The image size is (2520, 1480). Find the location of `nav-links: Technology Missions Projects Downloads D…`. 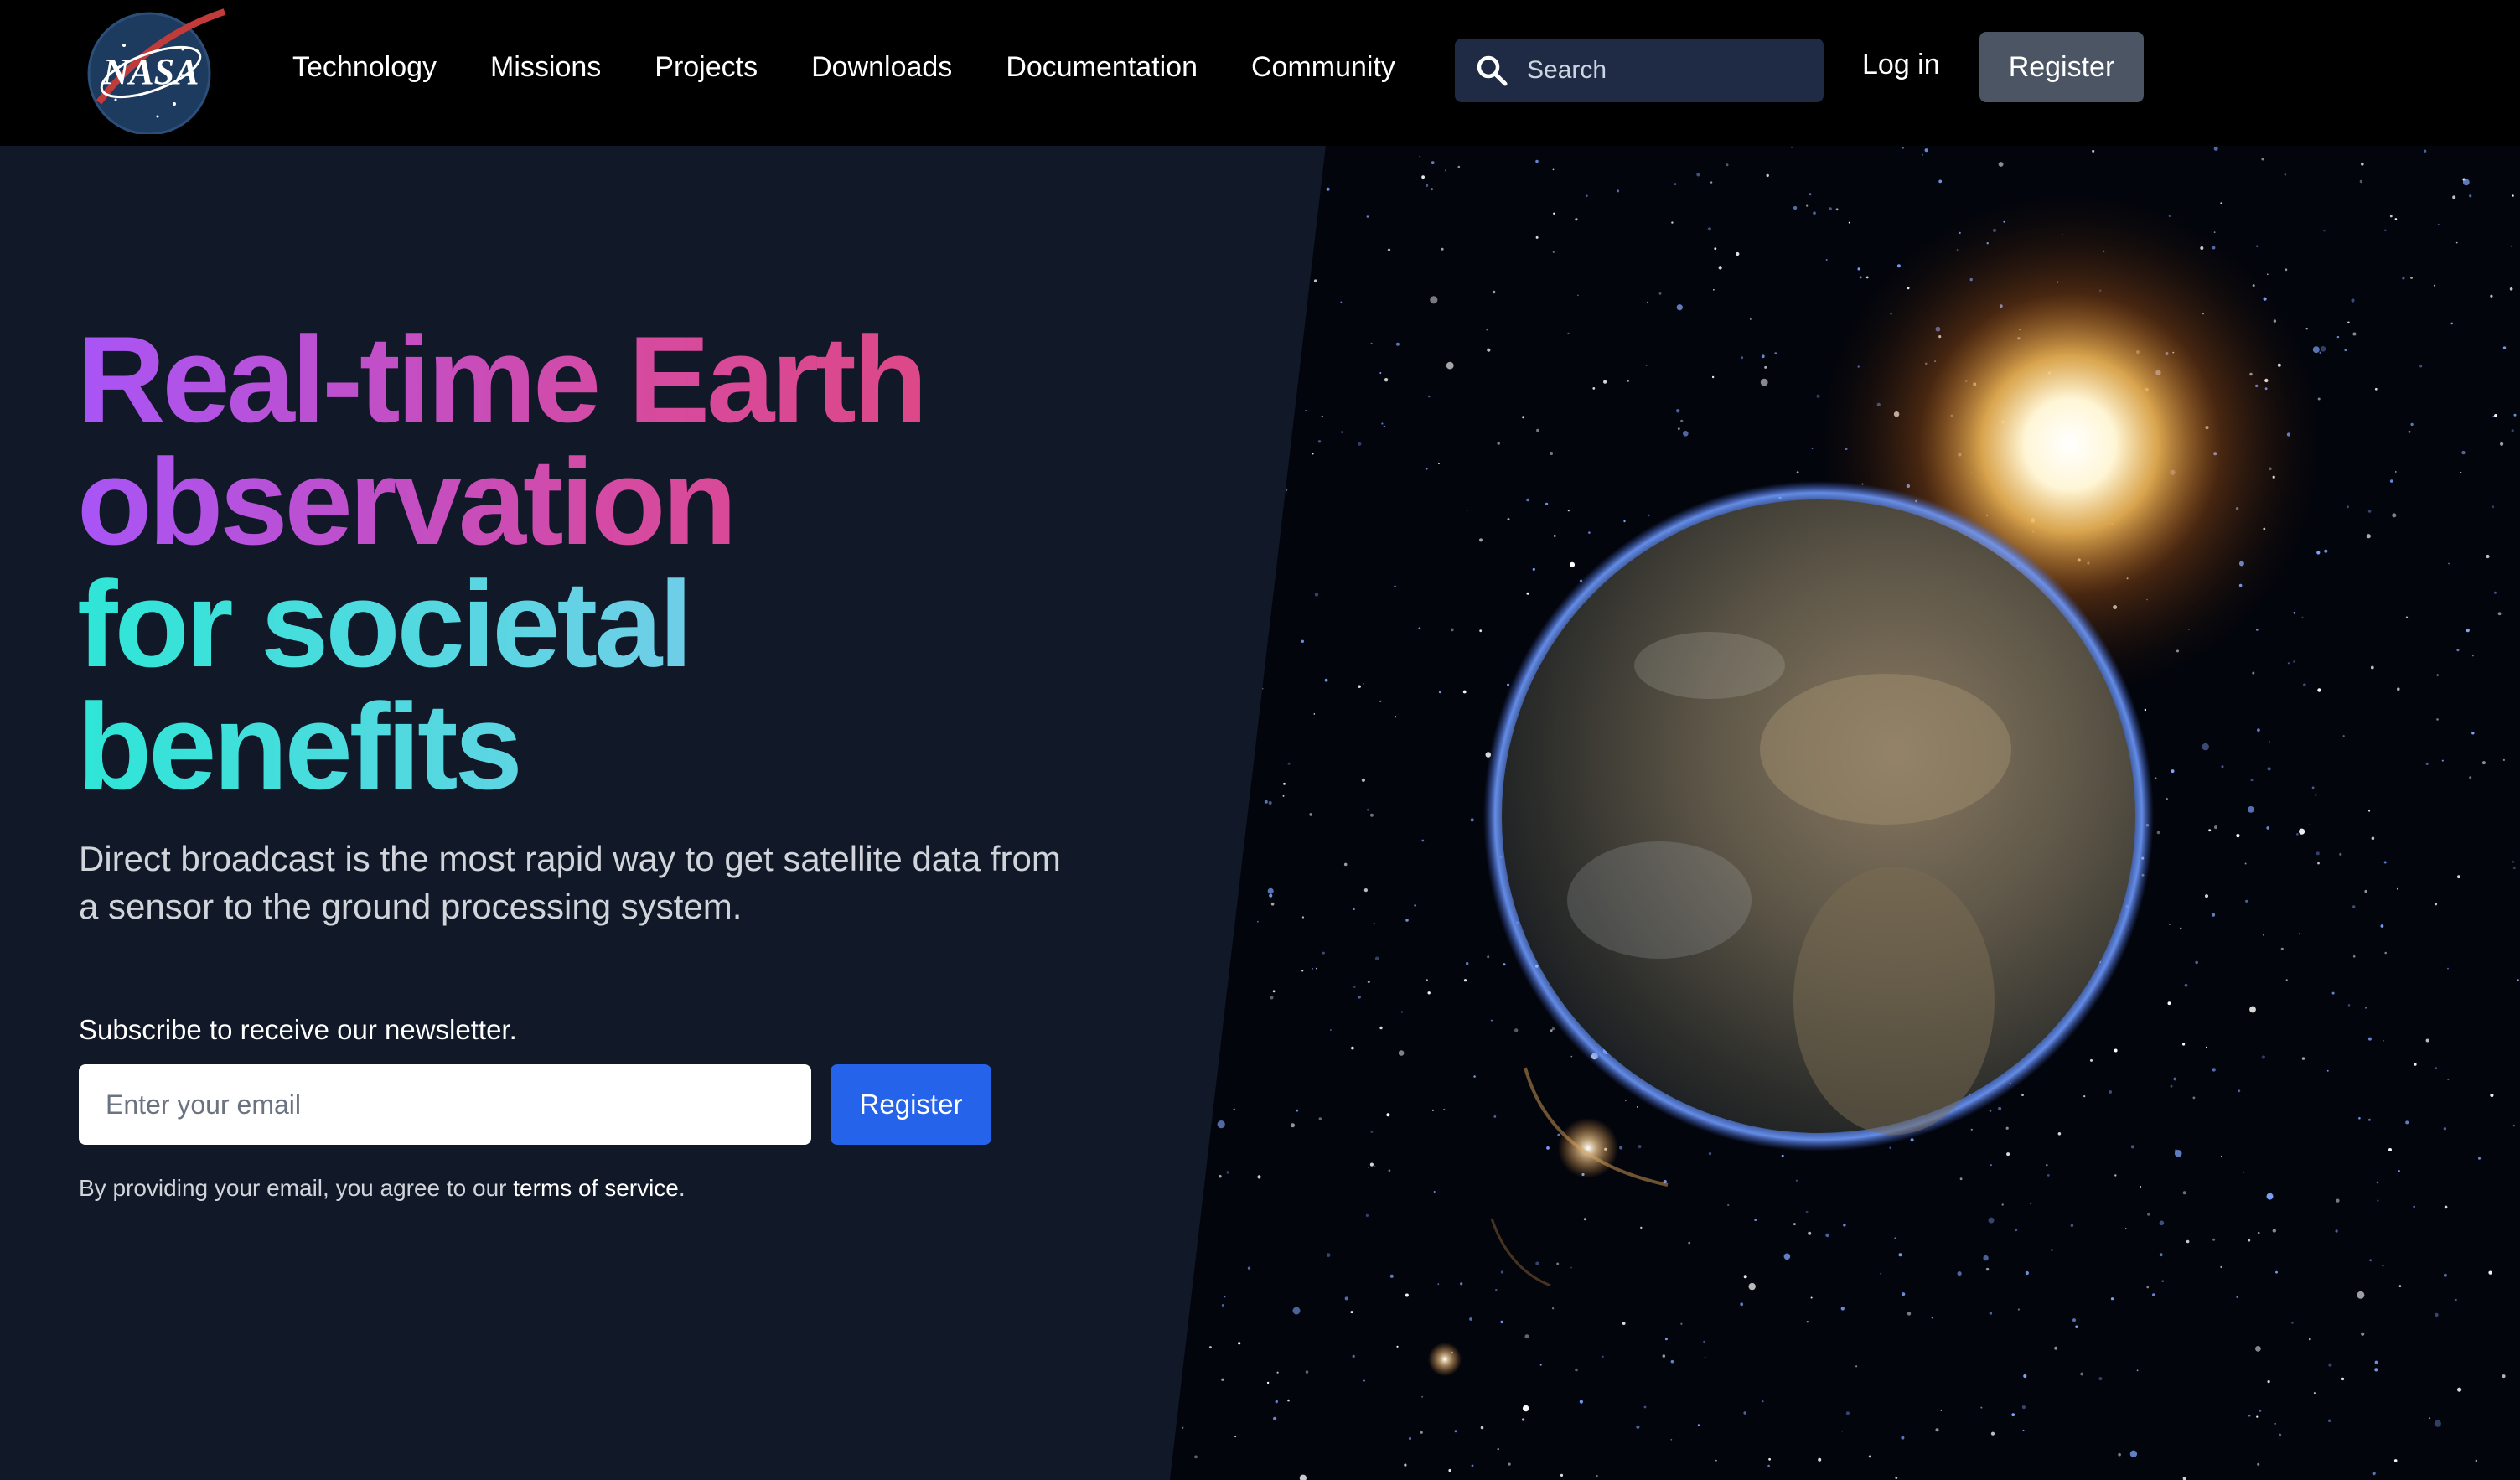

nav-links: Technology Missions Projects Downloads D… is located at coordinates (870, 67).